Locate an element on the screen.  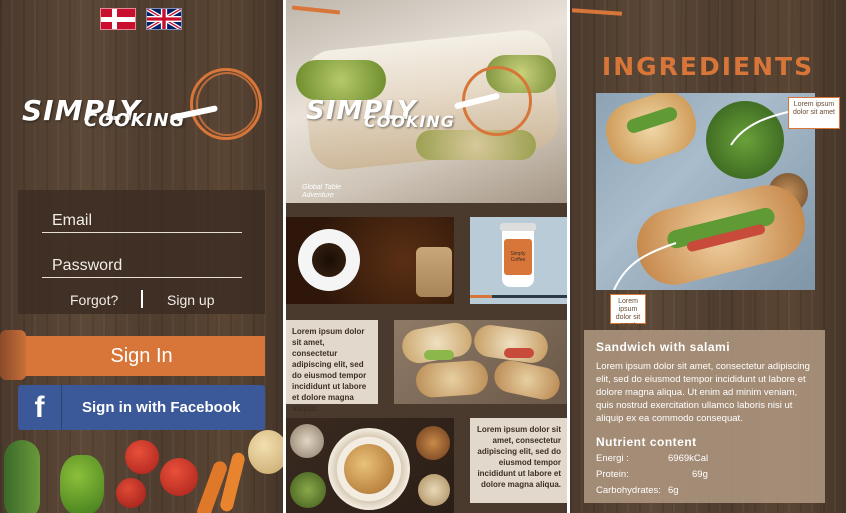
nutrient-label: Energi : is located at coordinates (612, 458).